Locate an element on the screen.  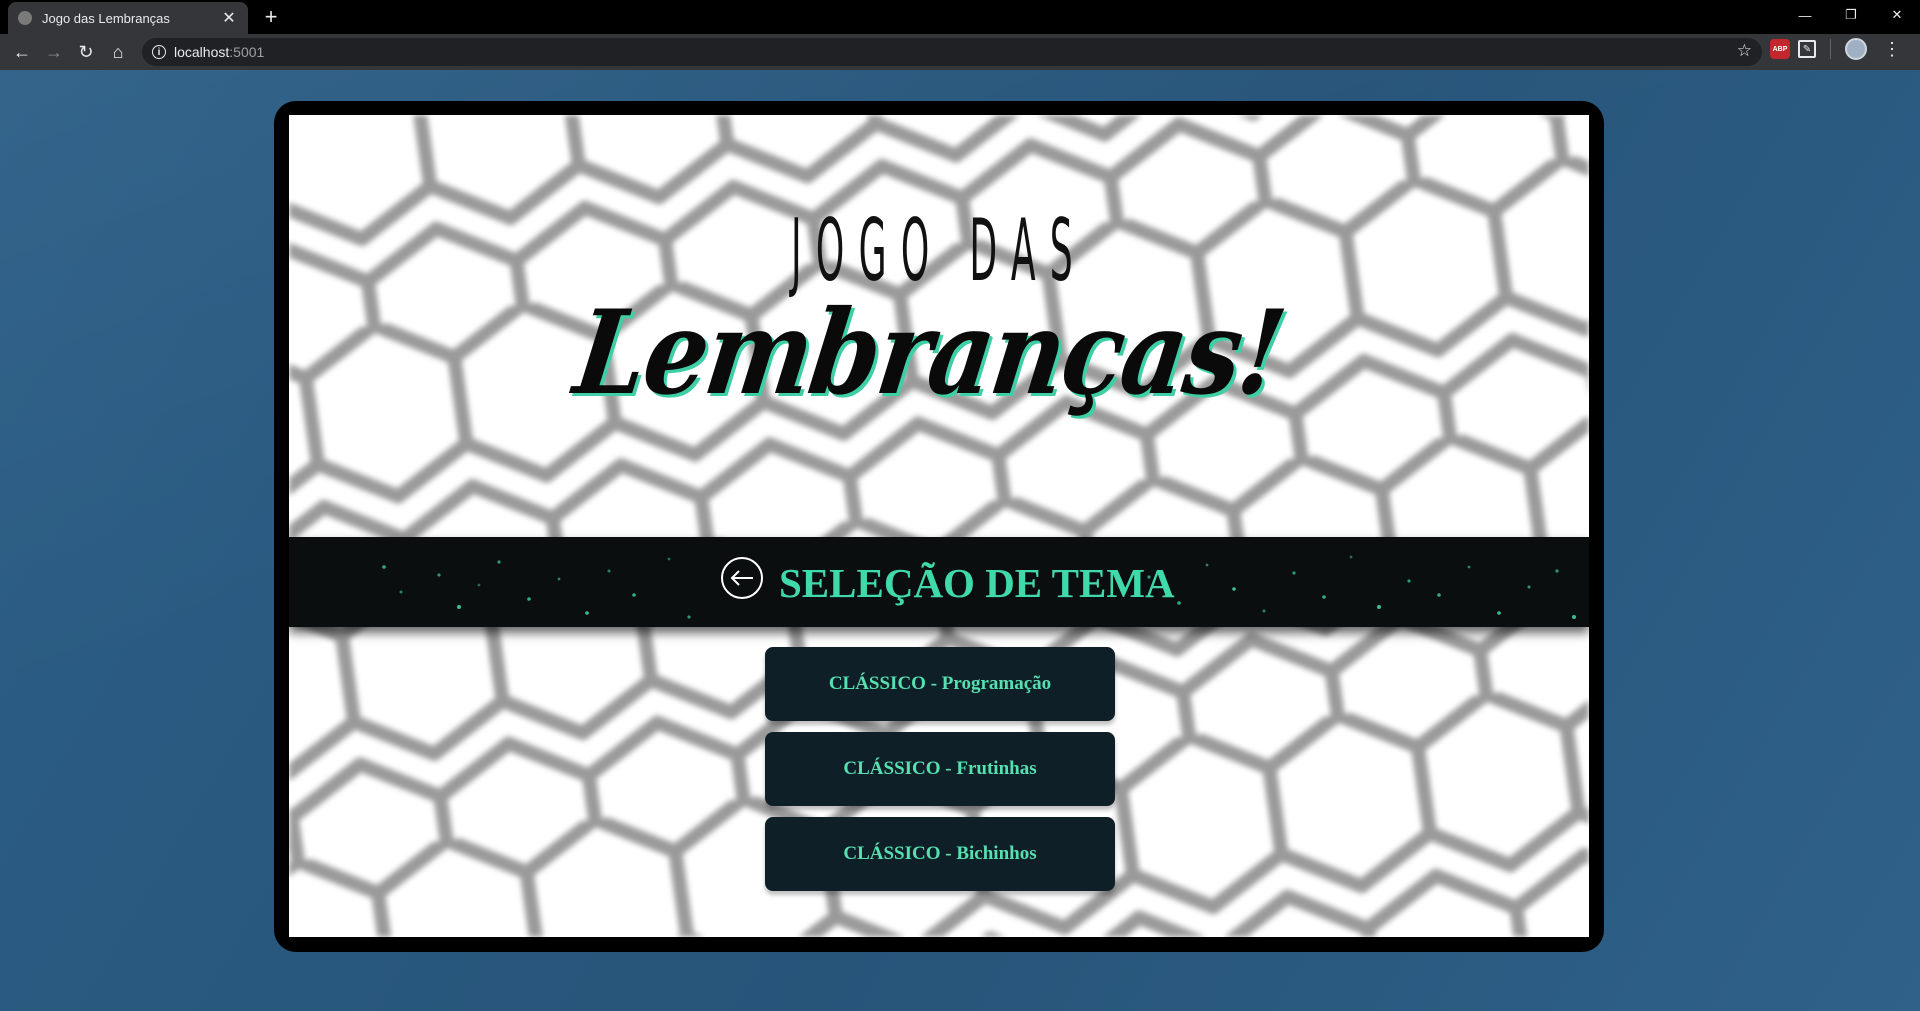
bookmark-star-icon: ☆ is located at coordinates (1744, 51).